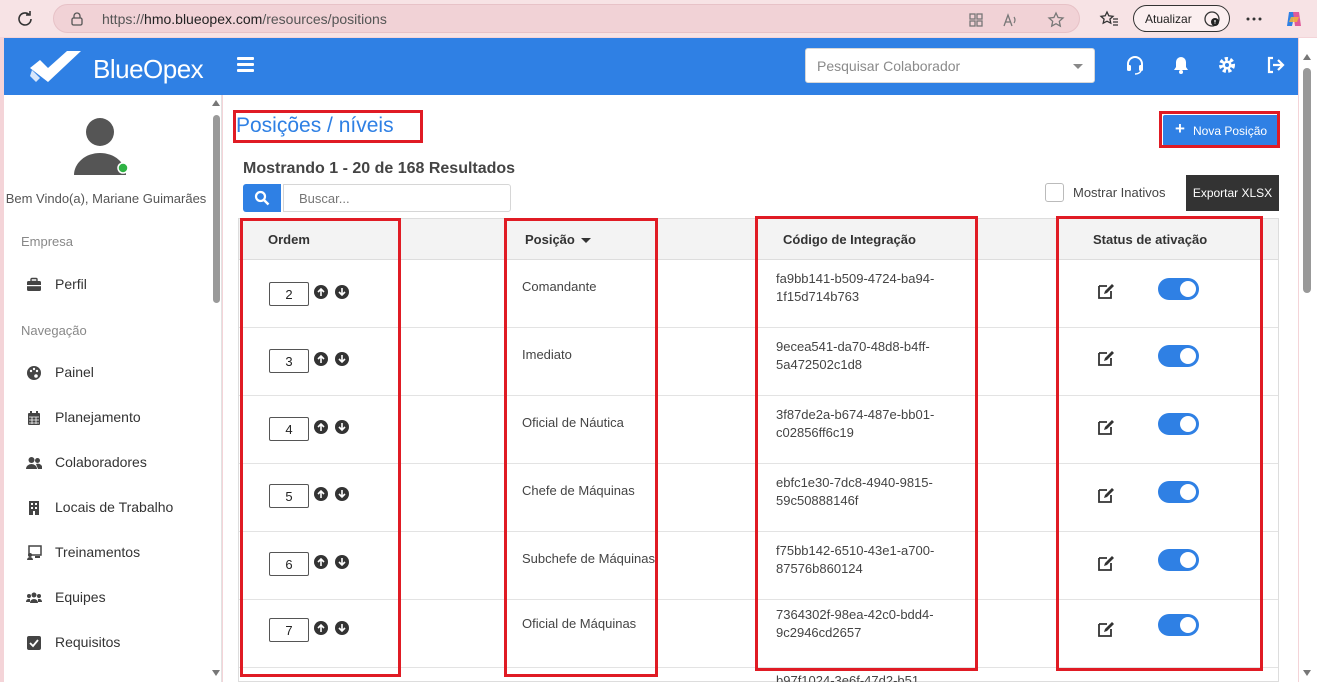 The image size is (1317, 682). What do you see at coordinates (1254, 19) in the screenshot?
I see `more-options-icon` at bounding box center [1254, 19].